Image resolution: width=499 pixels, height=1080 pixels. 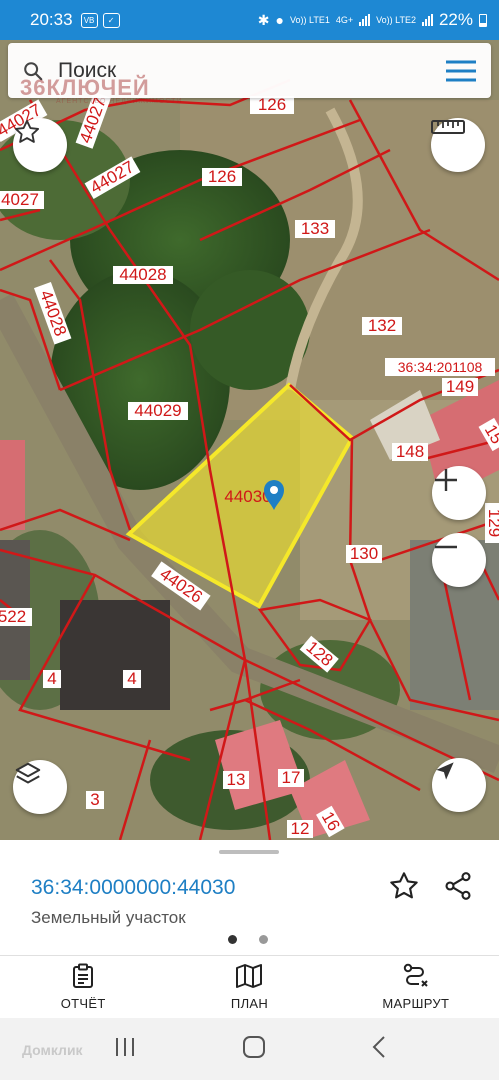 What do you see at coordinates (279, 20) in the screenshot?
I see `location-icon: ●` at bounding box center [279, 20].